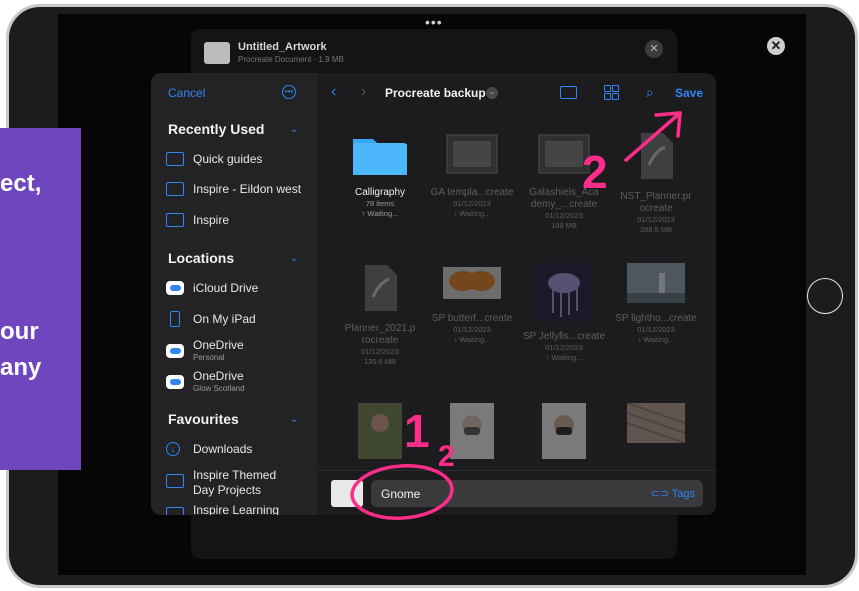 Image resolution: width=859 pixels, height=591 pixels. I want to click on icloud-icon, so click(175, 288).